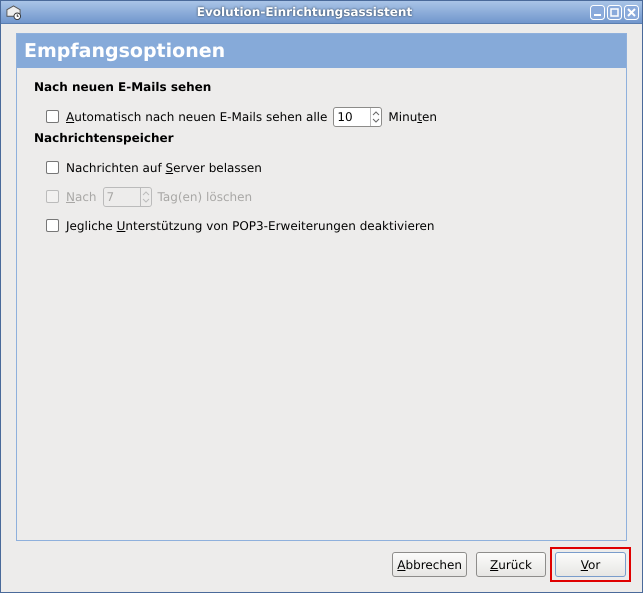  Describe the element at coordinates (597, 12) in the screenshot. I see `minimize-icon` at that location.